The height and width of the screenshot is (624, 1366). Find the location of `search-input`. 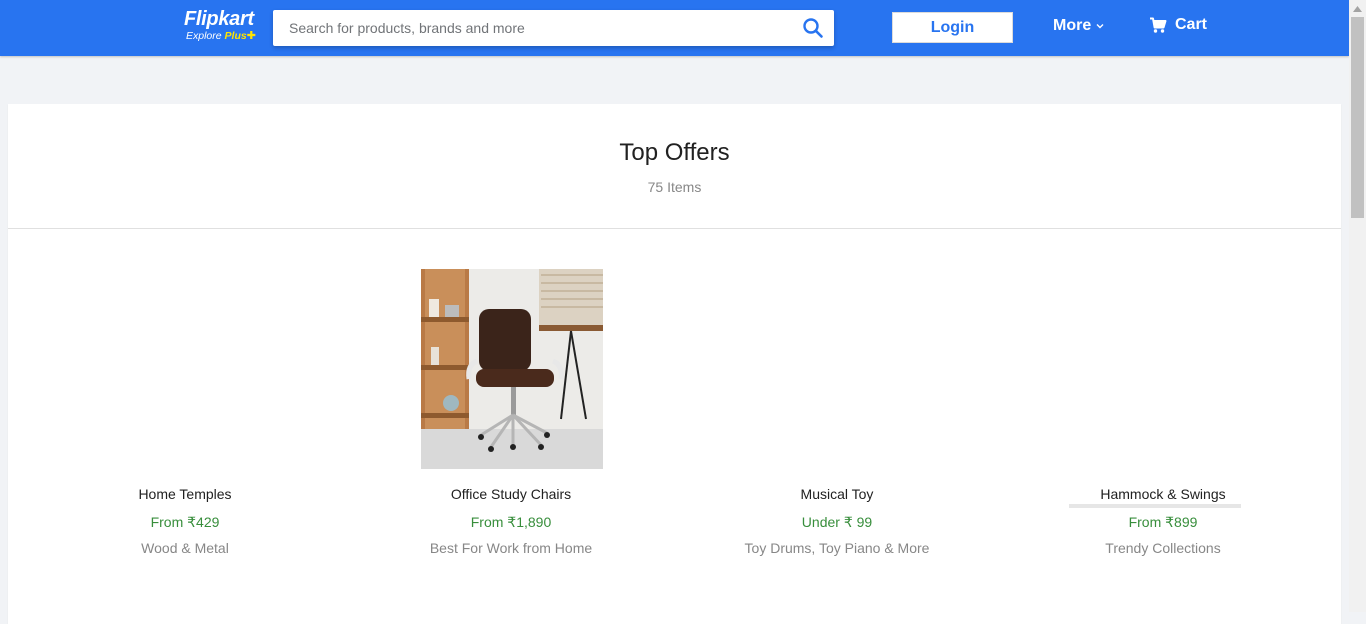

search-input is located at coordinates (523, 28).